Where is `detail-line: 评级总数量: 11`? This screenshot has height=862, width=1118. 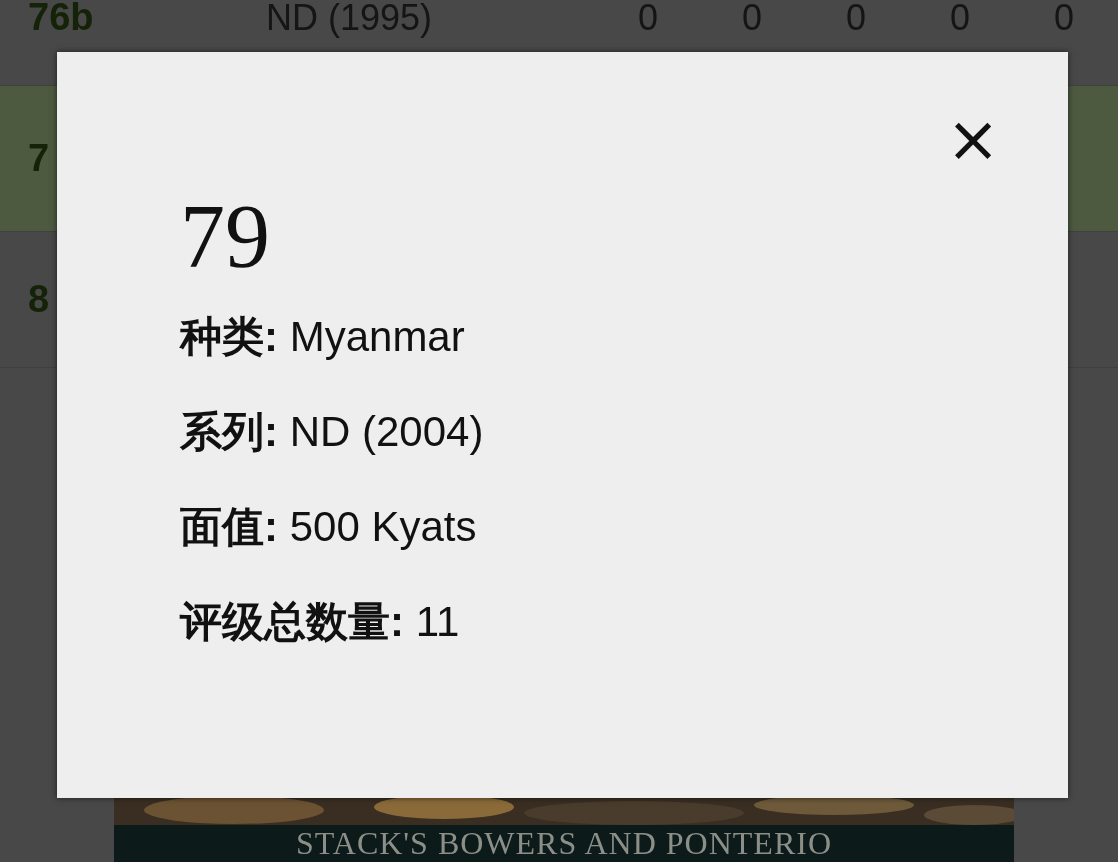
detail-line: 评级总数量: 11 is located at coordinates (320, 622).